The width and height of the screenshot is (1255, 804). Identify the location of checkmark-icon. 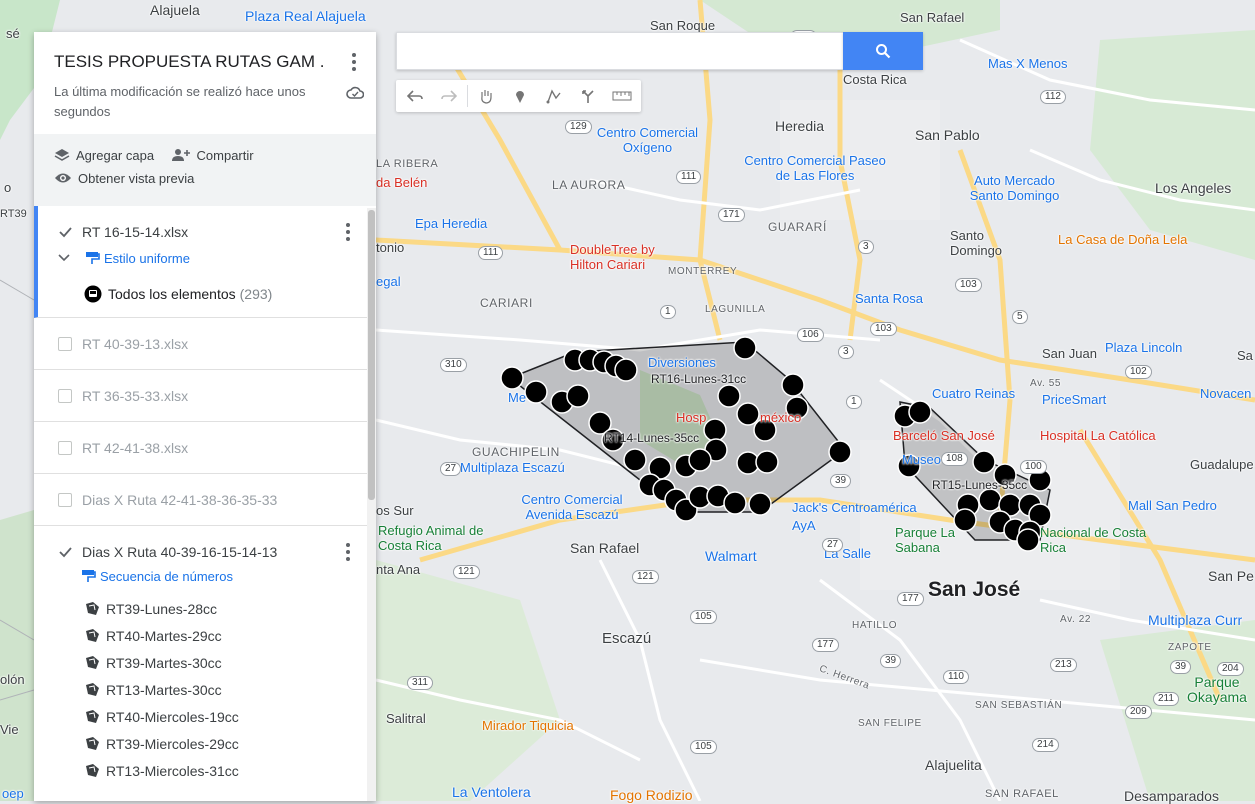
(65, 231).